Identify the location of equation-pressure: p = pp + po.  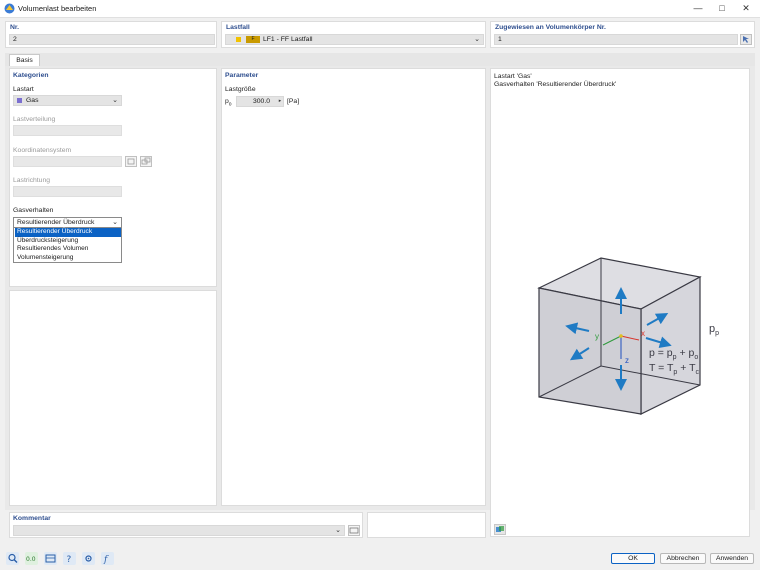
(674, 354).